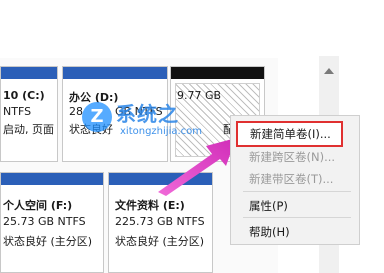 The width and height of the screenshot is (384, 273). I want to click on volume-f: 个人空间 (F:) 25.73 GB NTFS 状态良好 (主分区), so click(52, 222).